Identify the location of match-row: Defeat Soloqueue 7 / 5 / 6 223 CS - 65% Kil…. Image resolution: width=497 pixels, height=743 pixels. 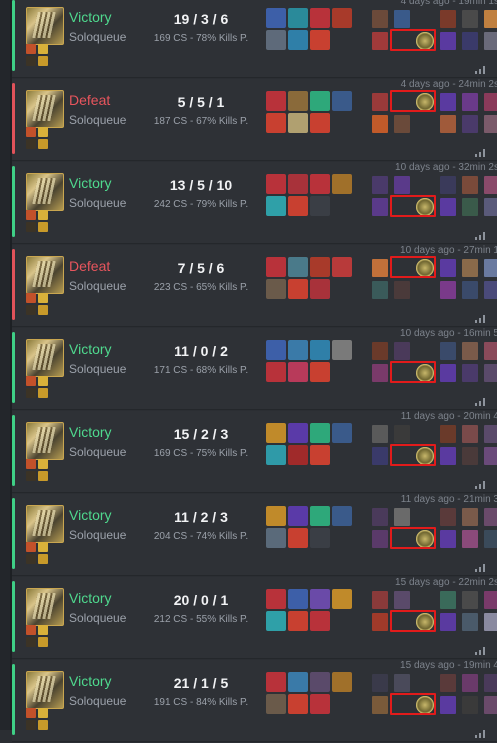
(254, 286).